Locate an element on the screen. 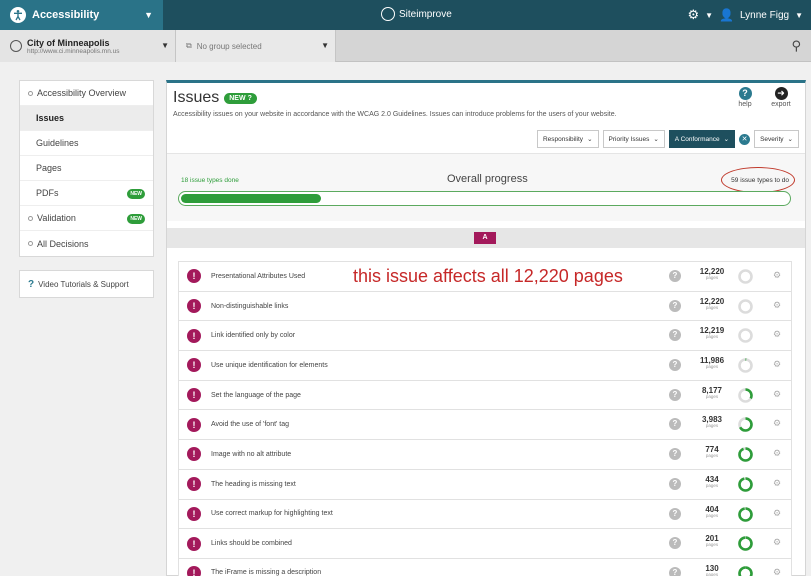 The width and height of the screenshot is (811, 576). user-name: Lynne Figg is located at coordinates (764, 15).